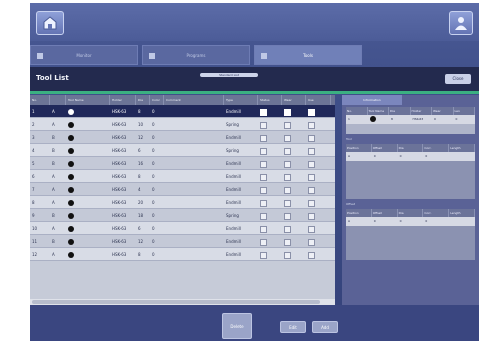  Describe the element at coordinates (410, 100) in the screenshot. I see `info-panel-header: Information` at that location.